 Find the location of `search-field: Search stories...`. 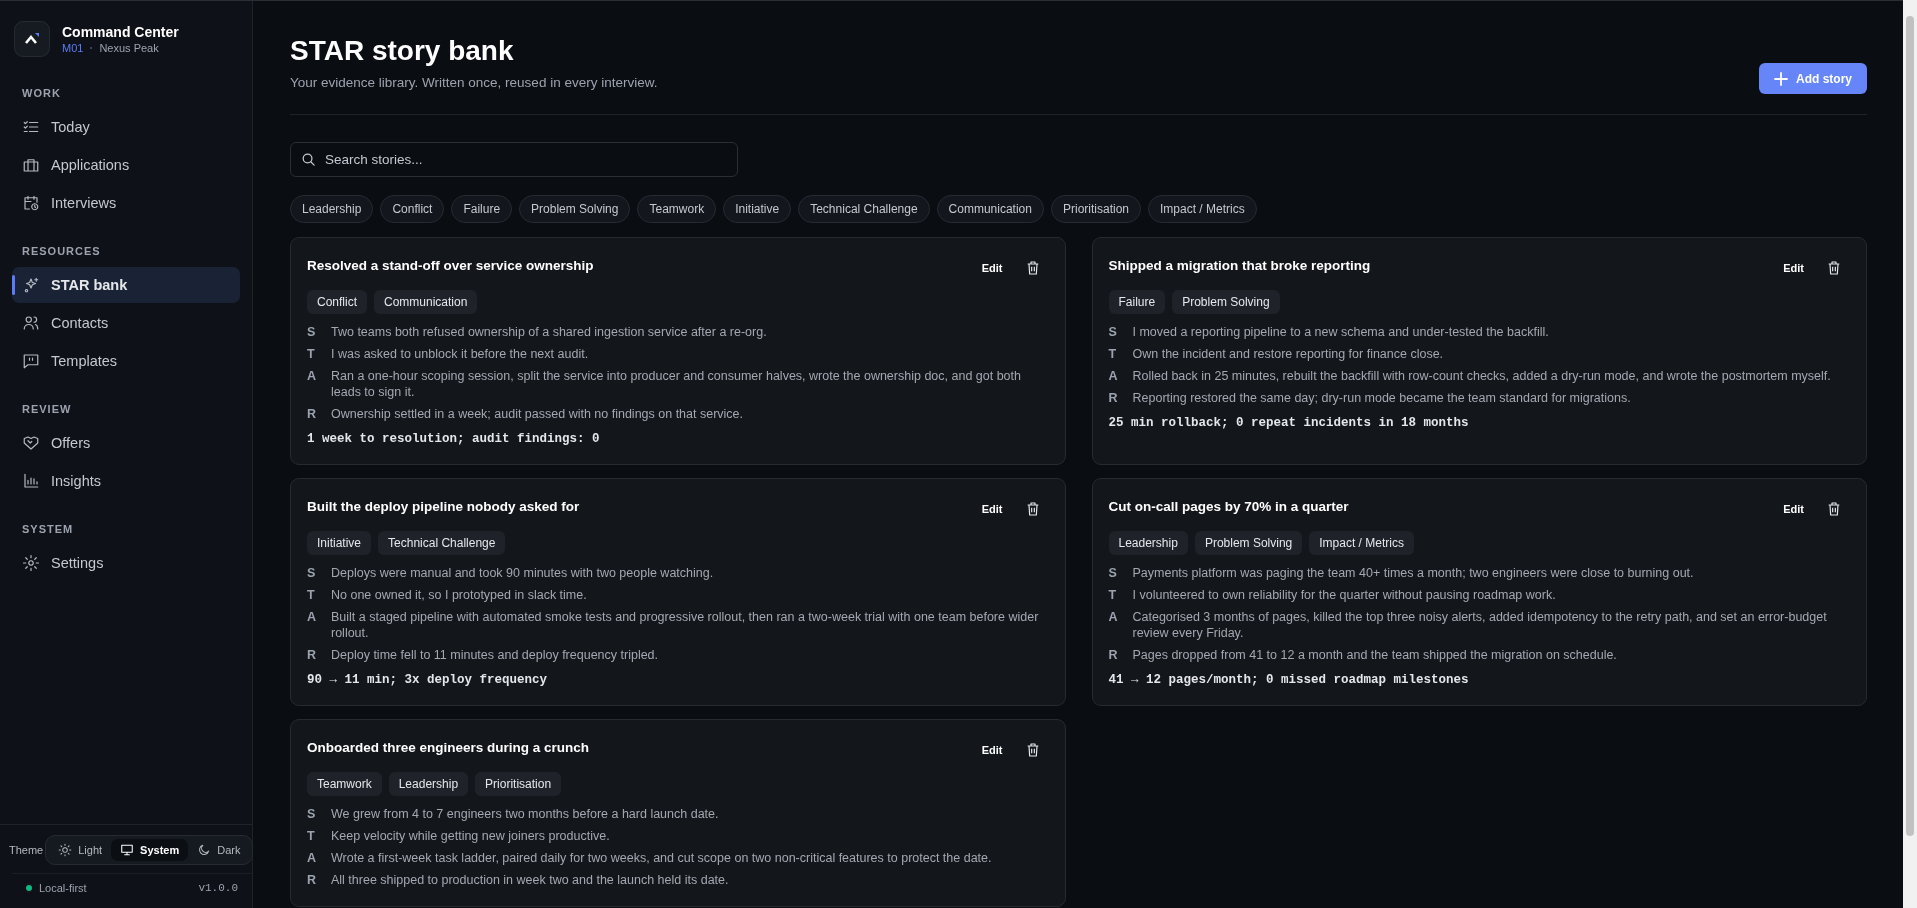

search-field: Search stories... is located at coordinates (514, 159).